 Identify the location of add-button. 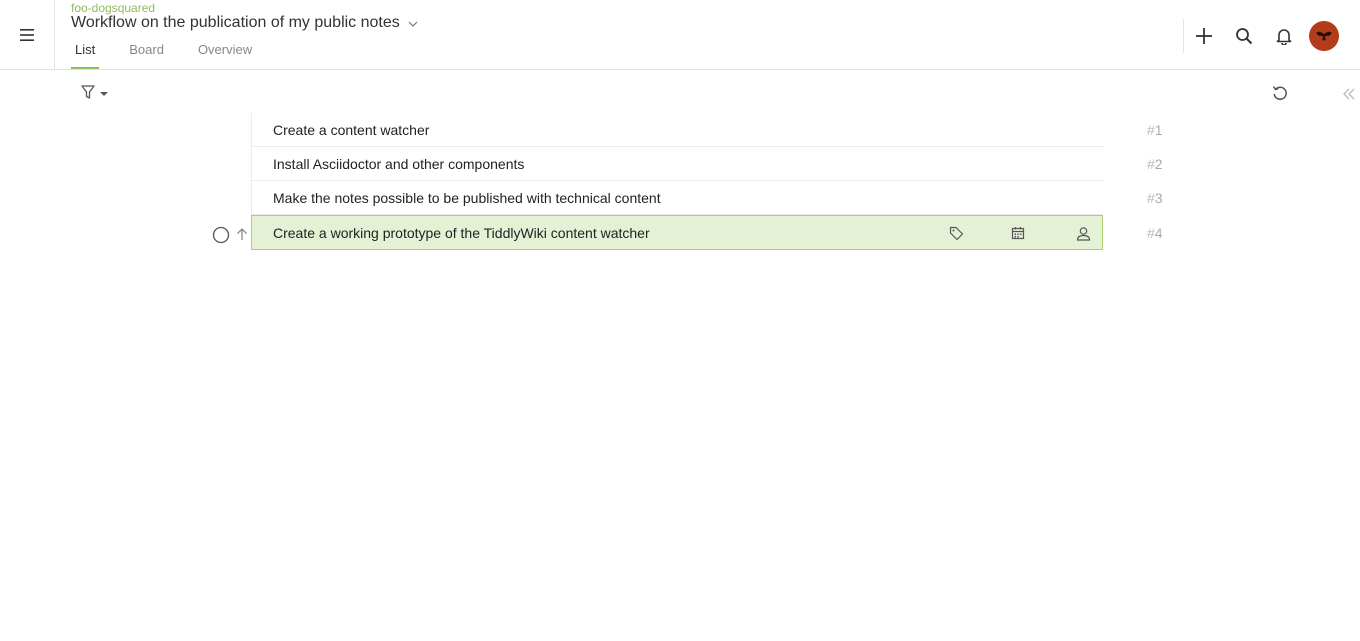
(1204, 36).